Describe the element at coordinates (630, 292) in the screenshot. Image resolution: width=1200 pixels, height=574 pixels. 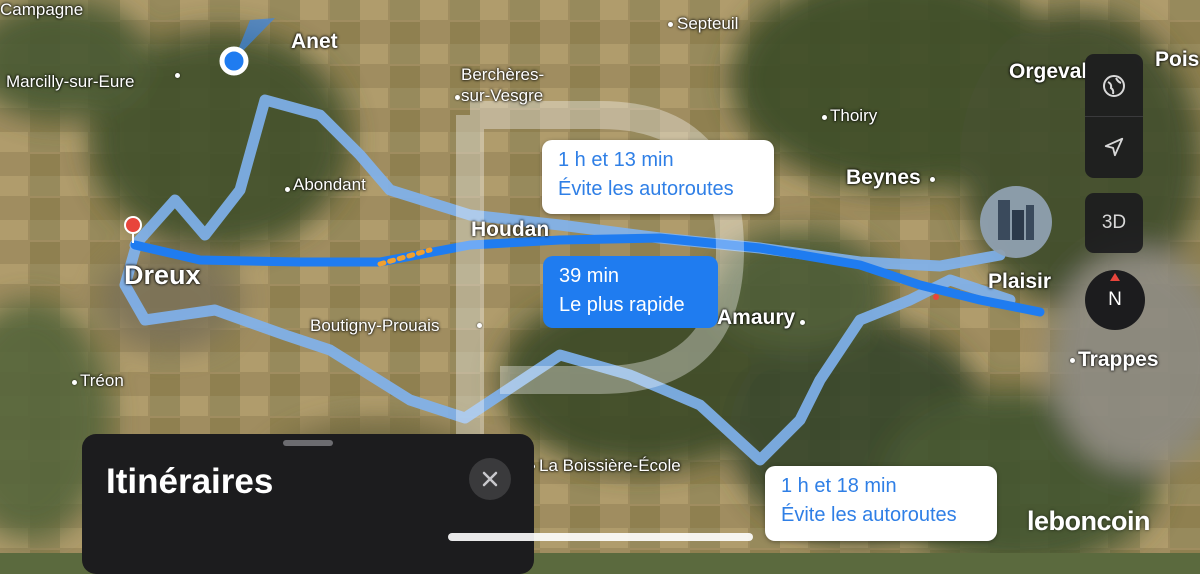
I see `route-callout-2: 39 min Le plus rapide` at that location.